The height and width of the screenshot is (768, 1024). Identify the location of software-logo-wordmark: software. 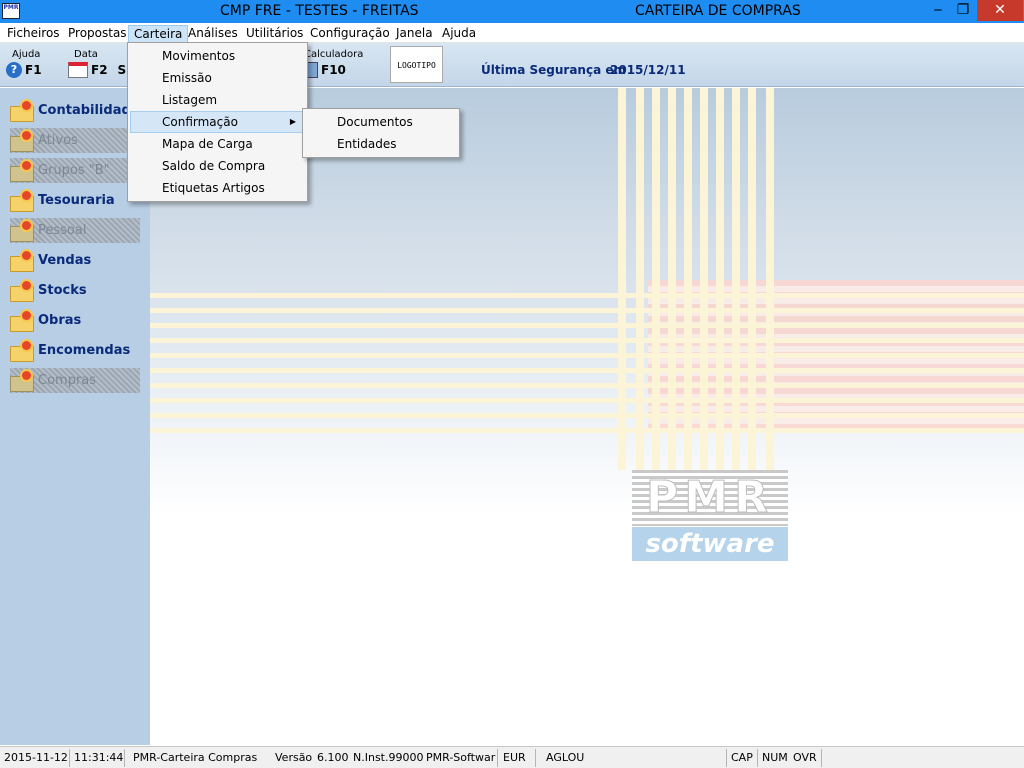
(710, 544).